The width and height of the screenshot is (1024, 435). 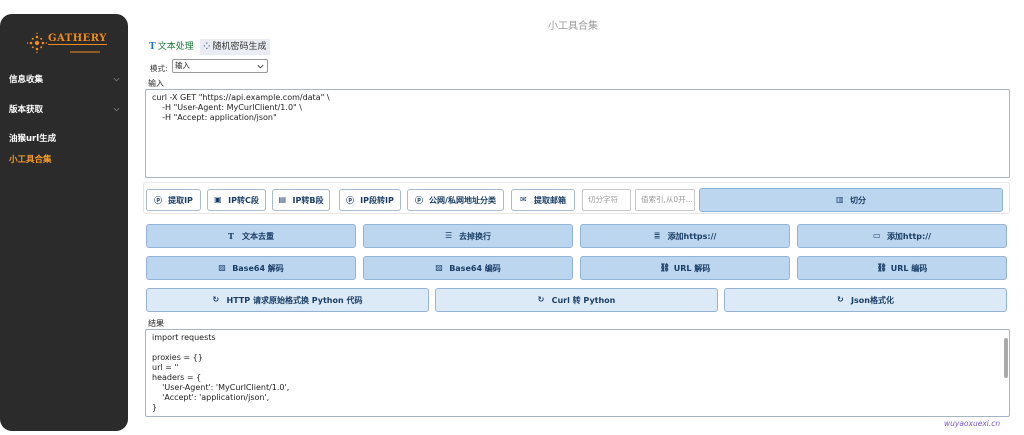 I want to click on remove-newlines-button: ☰ 去掉换行, so click(x=468, y=236).